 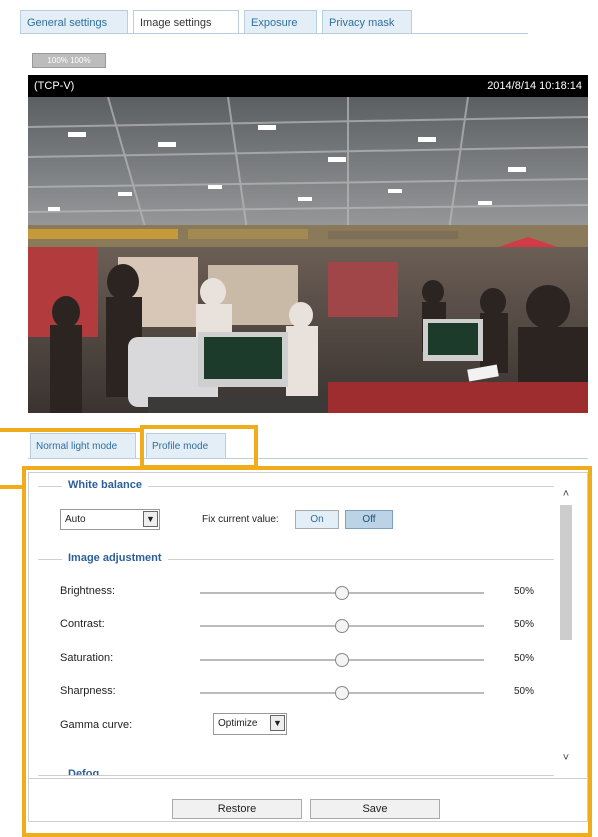 What do you see at coordinates (566, 494) in the screenshot?
I see `chevron-up-icon: ˄` at bounding box center [566, 494].